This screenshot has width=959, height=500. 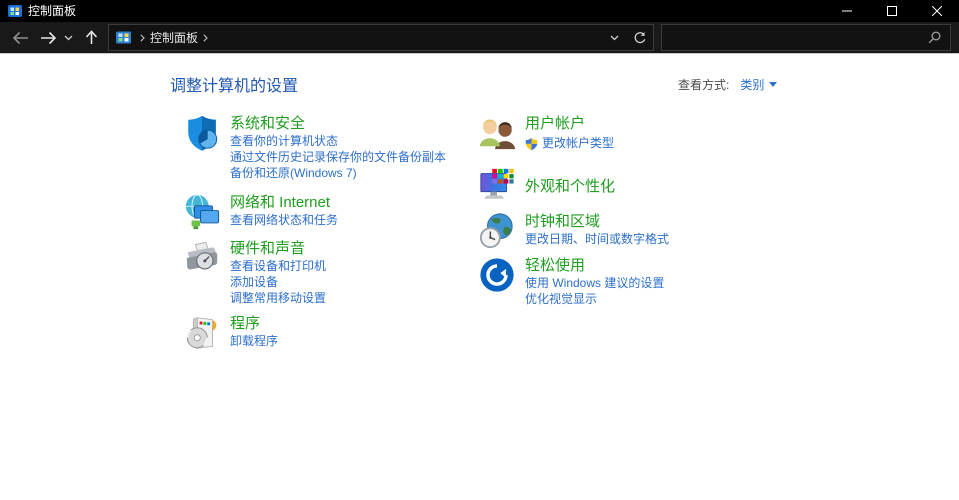 I want to click on refresh-button, so click(x=640, y=37).